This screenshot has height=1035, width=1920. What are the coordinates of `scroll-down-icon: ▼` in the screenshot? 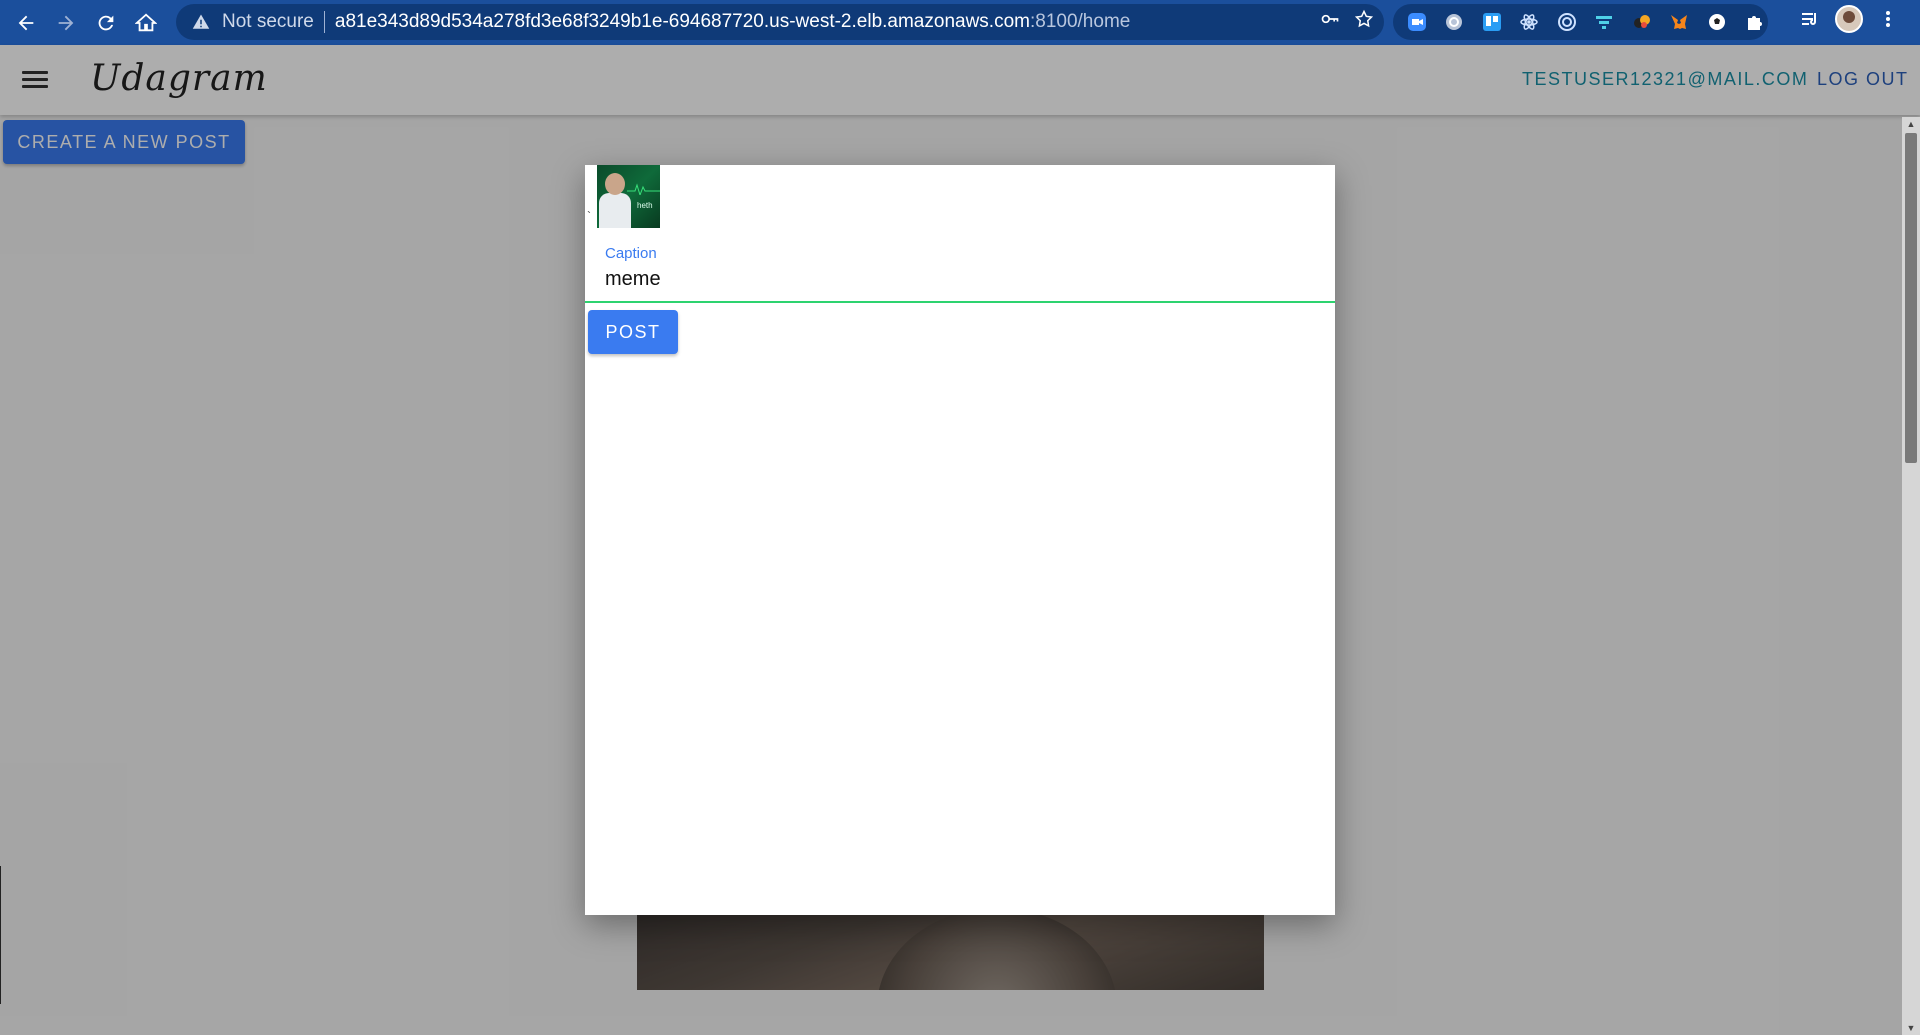 It's located at (1911, 1028).